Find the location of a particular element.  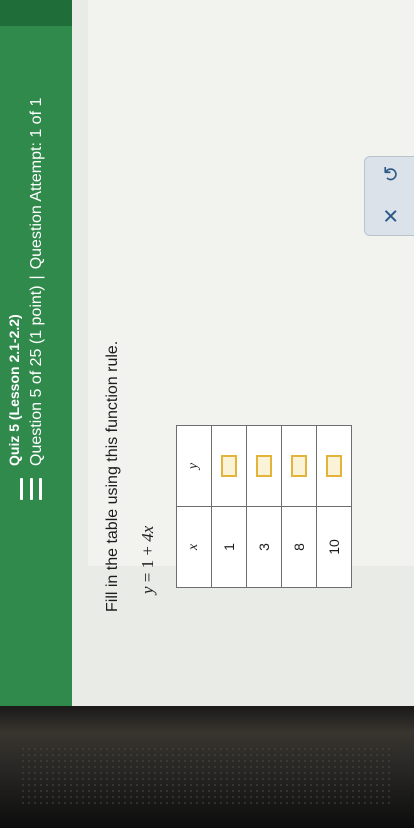

table-row: 1 is located at coordinates (229, 506).